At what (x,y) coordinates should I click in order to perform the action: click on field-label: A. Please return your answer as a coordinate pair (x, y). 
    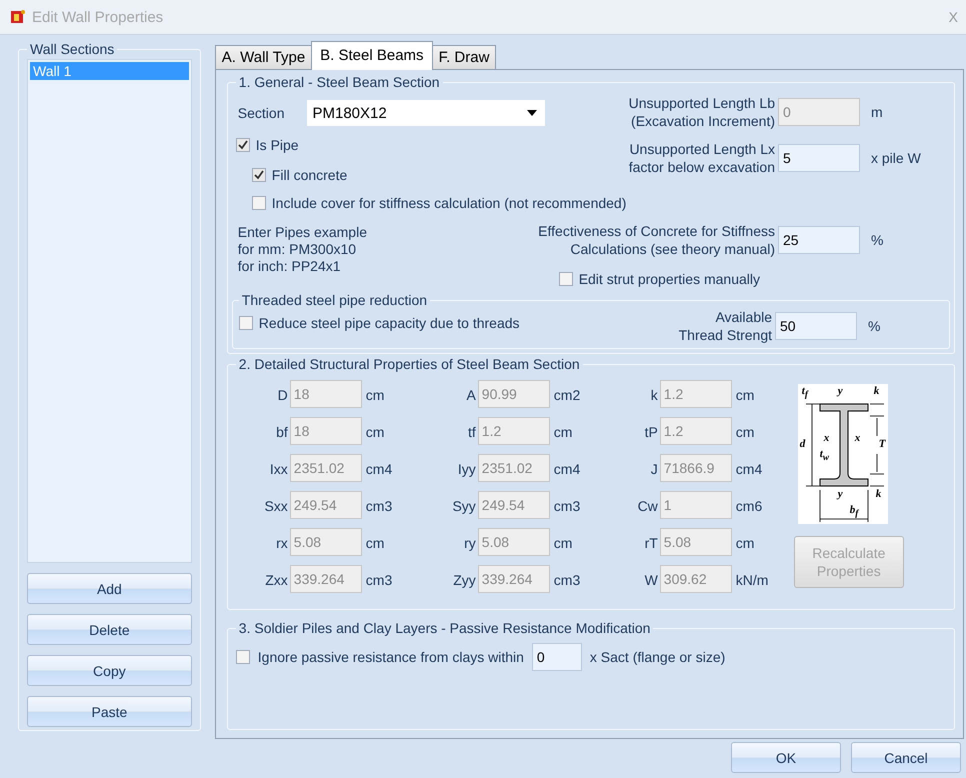
    Looking at the image, I should click on (470, 395).